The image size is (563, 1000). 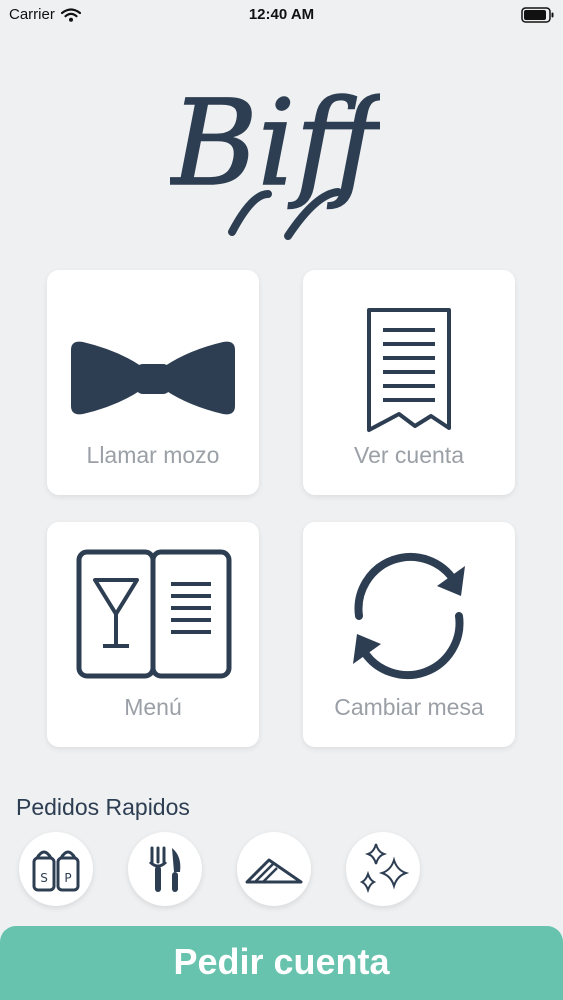 What do you see at coordinates (275, 143) in the screenshot?
I see `logo-text: Biff` at bounding box center [275, 143].